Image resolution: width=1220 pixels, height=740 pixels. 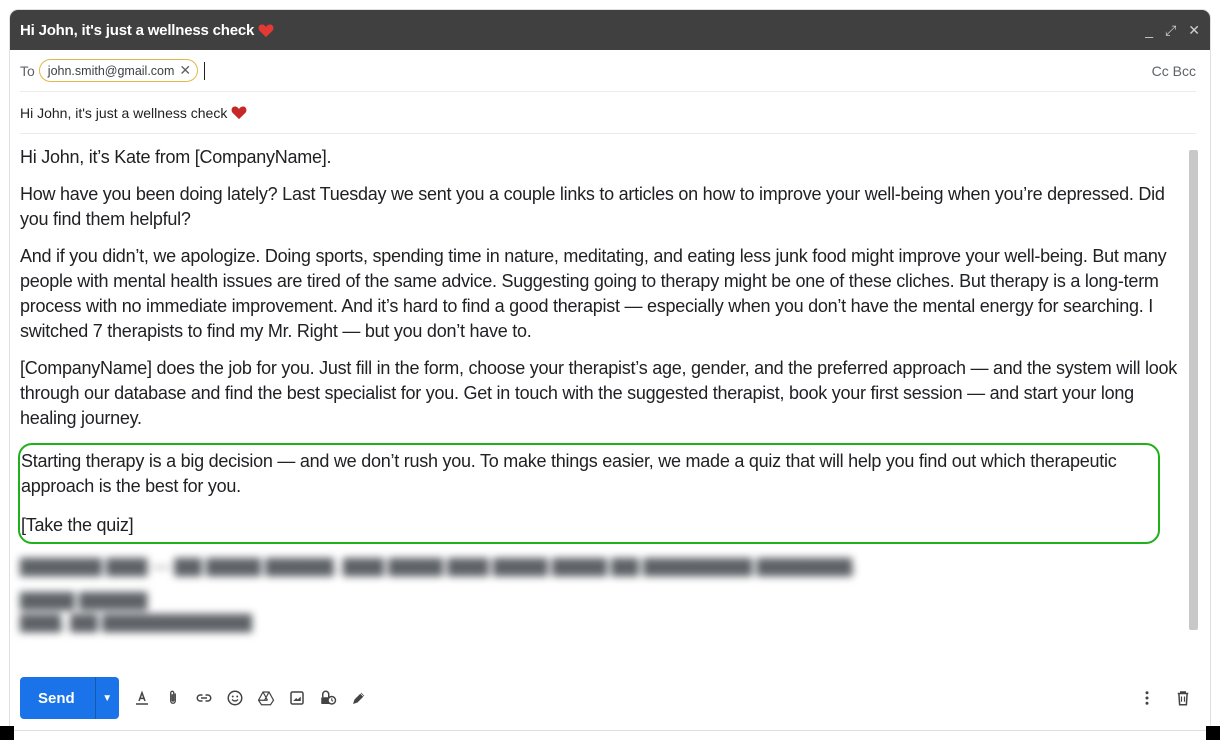 I want to click on google-drive-icon, so click(x=266, y=698).